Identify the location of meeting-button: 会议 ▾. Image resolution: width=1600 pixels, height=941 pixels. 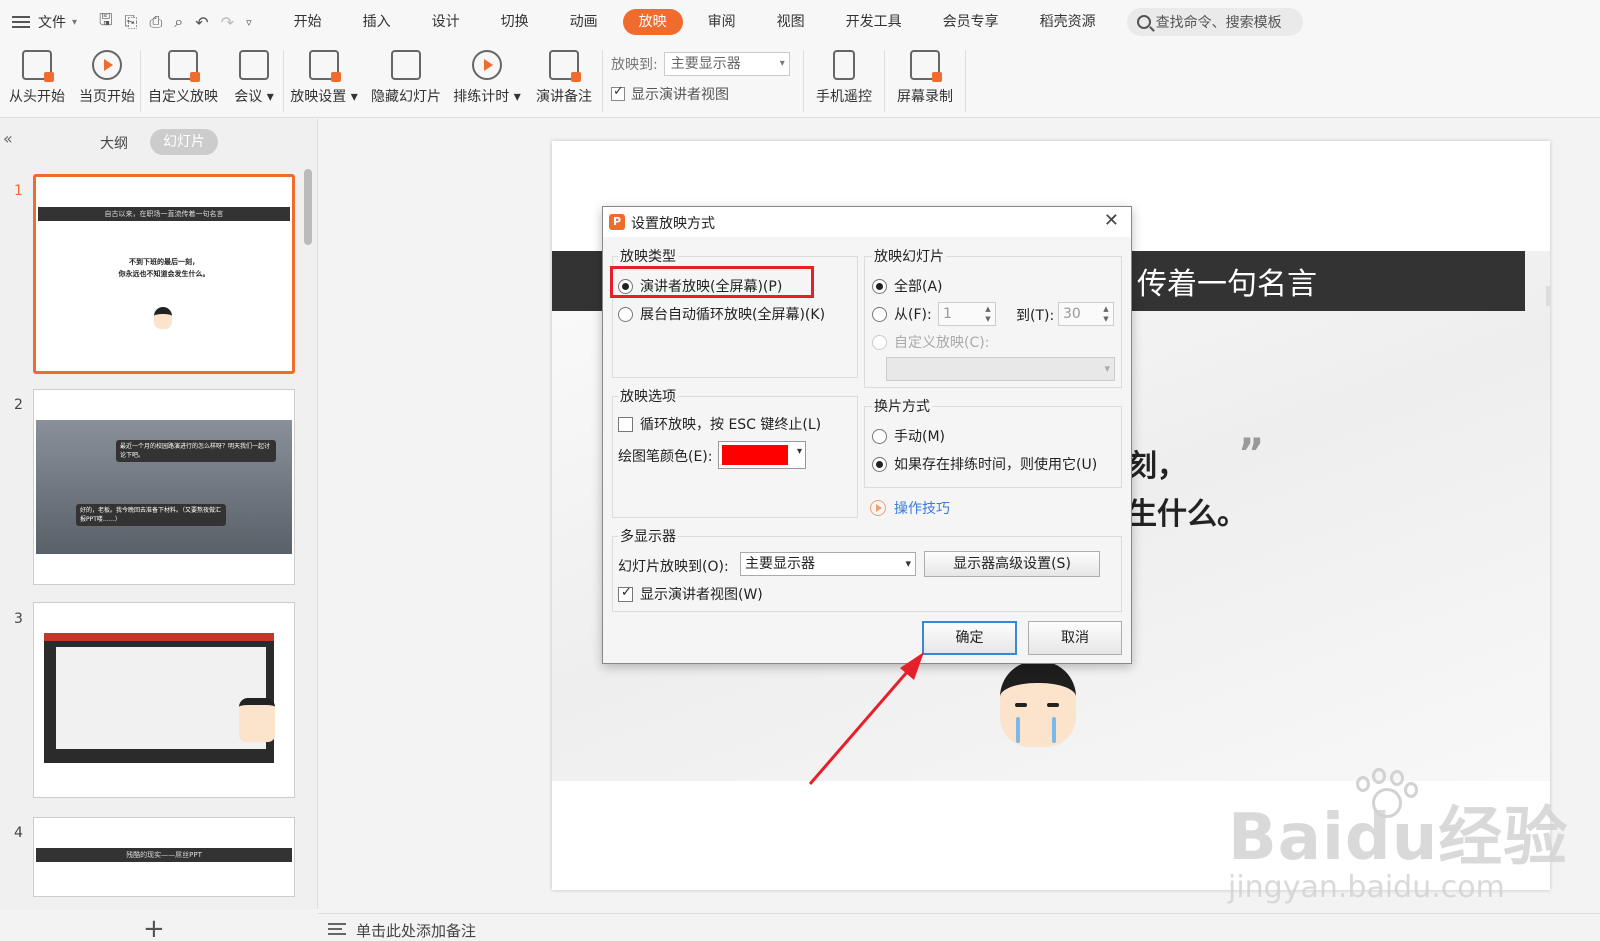
(254, 81).